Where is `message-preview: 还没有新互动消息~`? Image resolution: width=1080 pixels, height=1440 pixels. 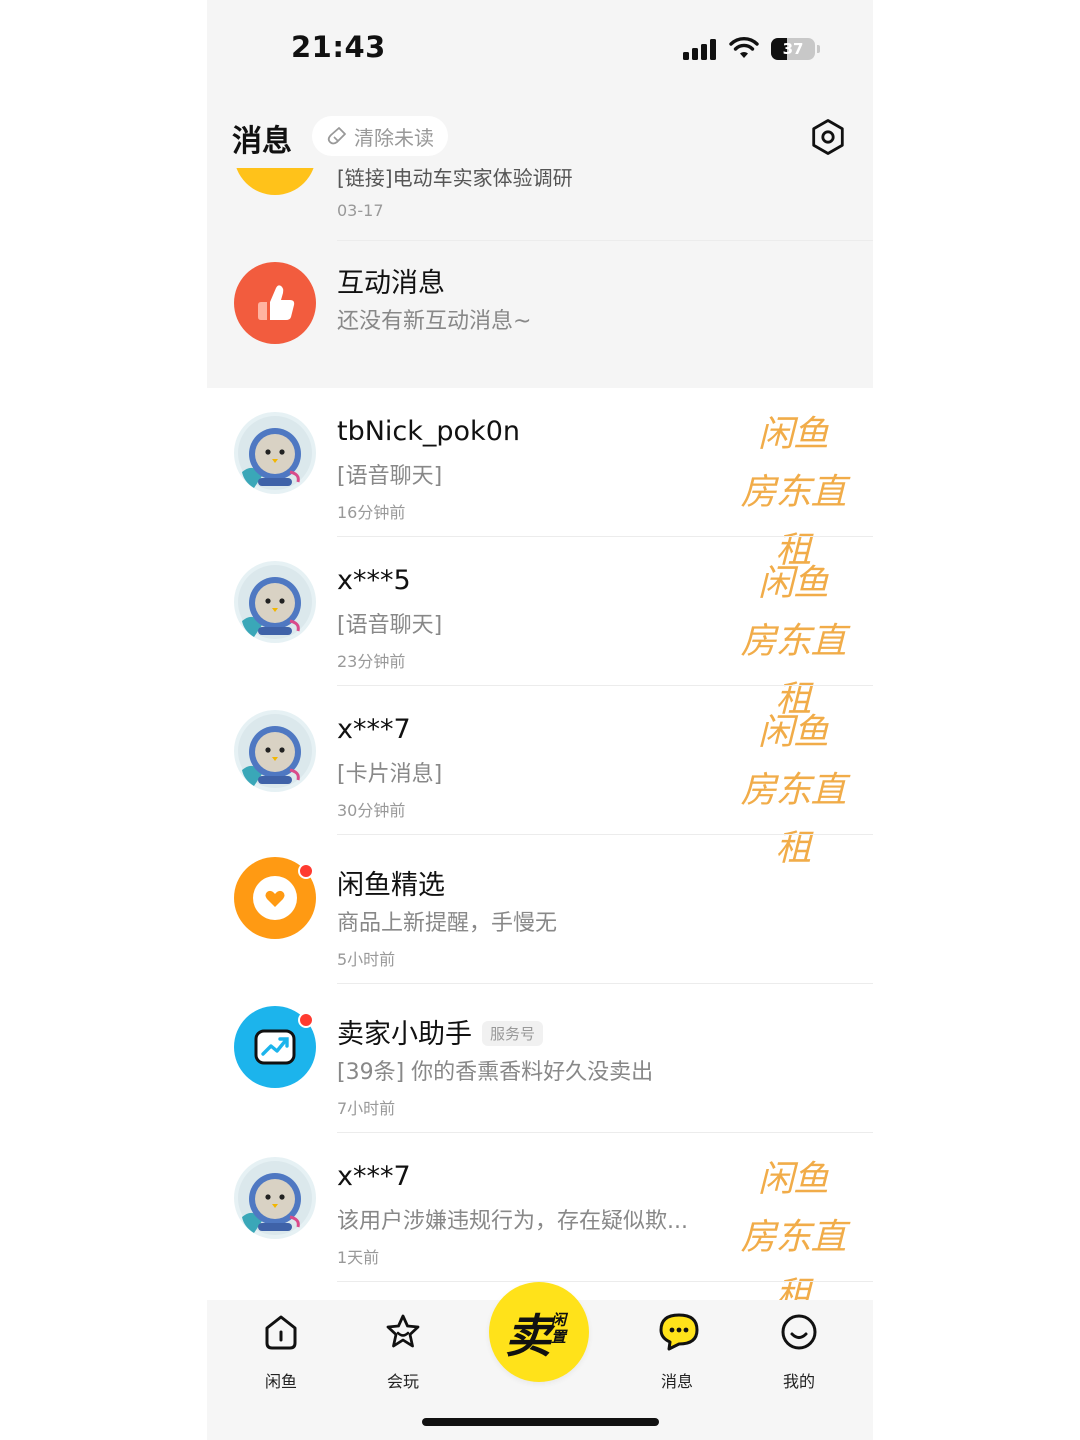
message-preview: 还没有新互动消息~ is located at coordinates (434, 321).